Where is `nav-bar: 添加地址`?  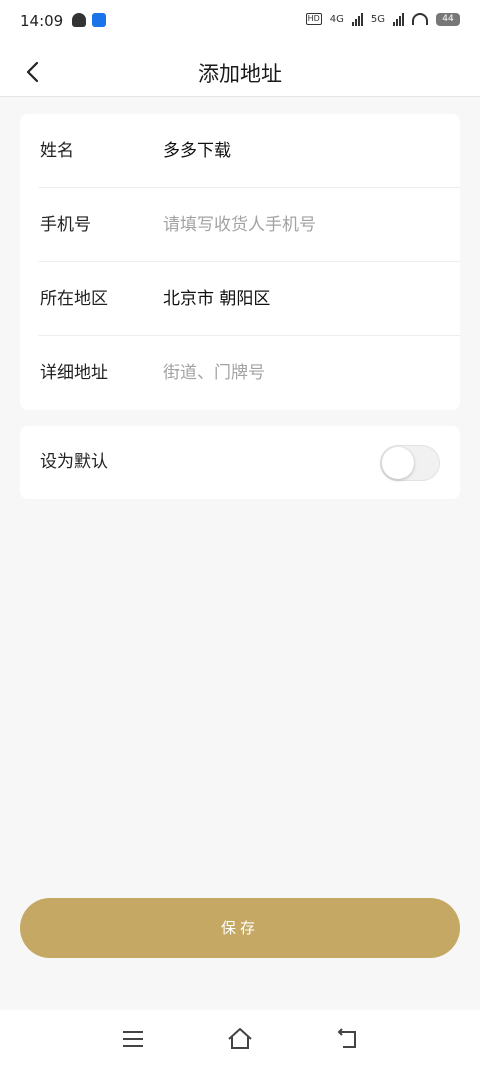 nav-bar: 添加地址 is located at coordinates (240, 70).